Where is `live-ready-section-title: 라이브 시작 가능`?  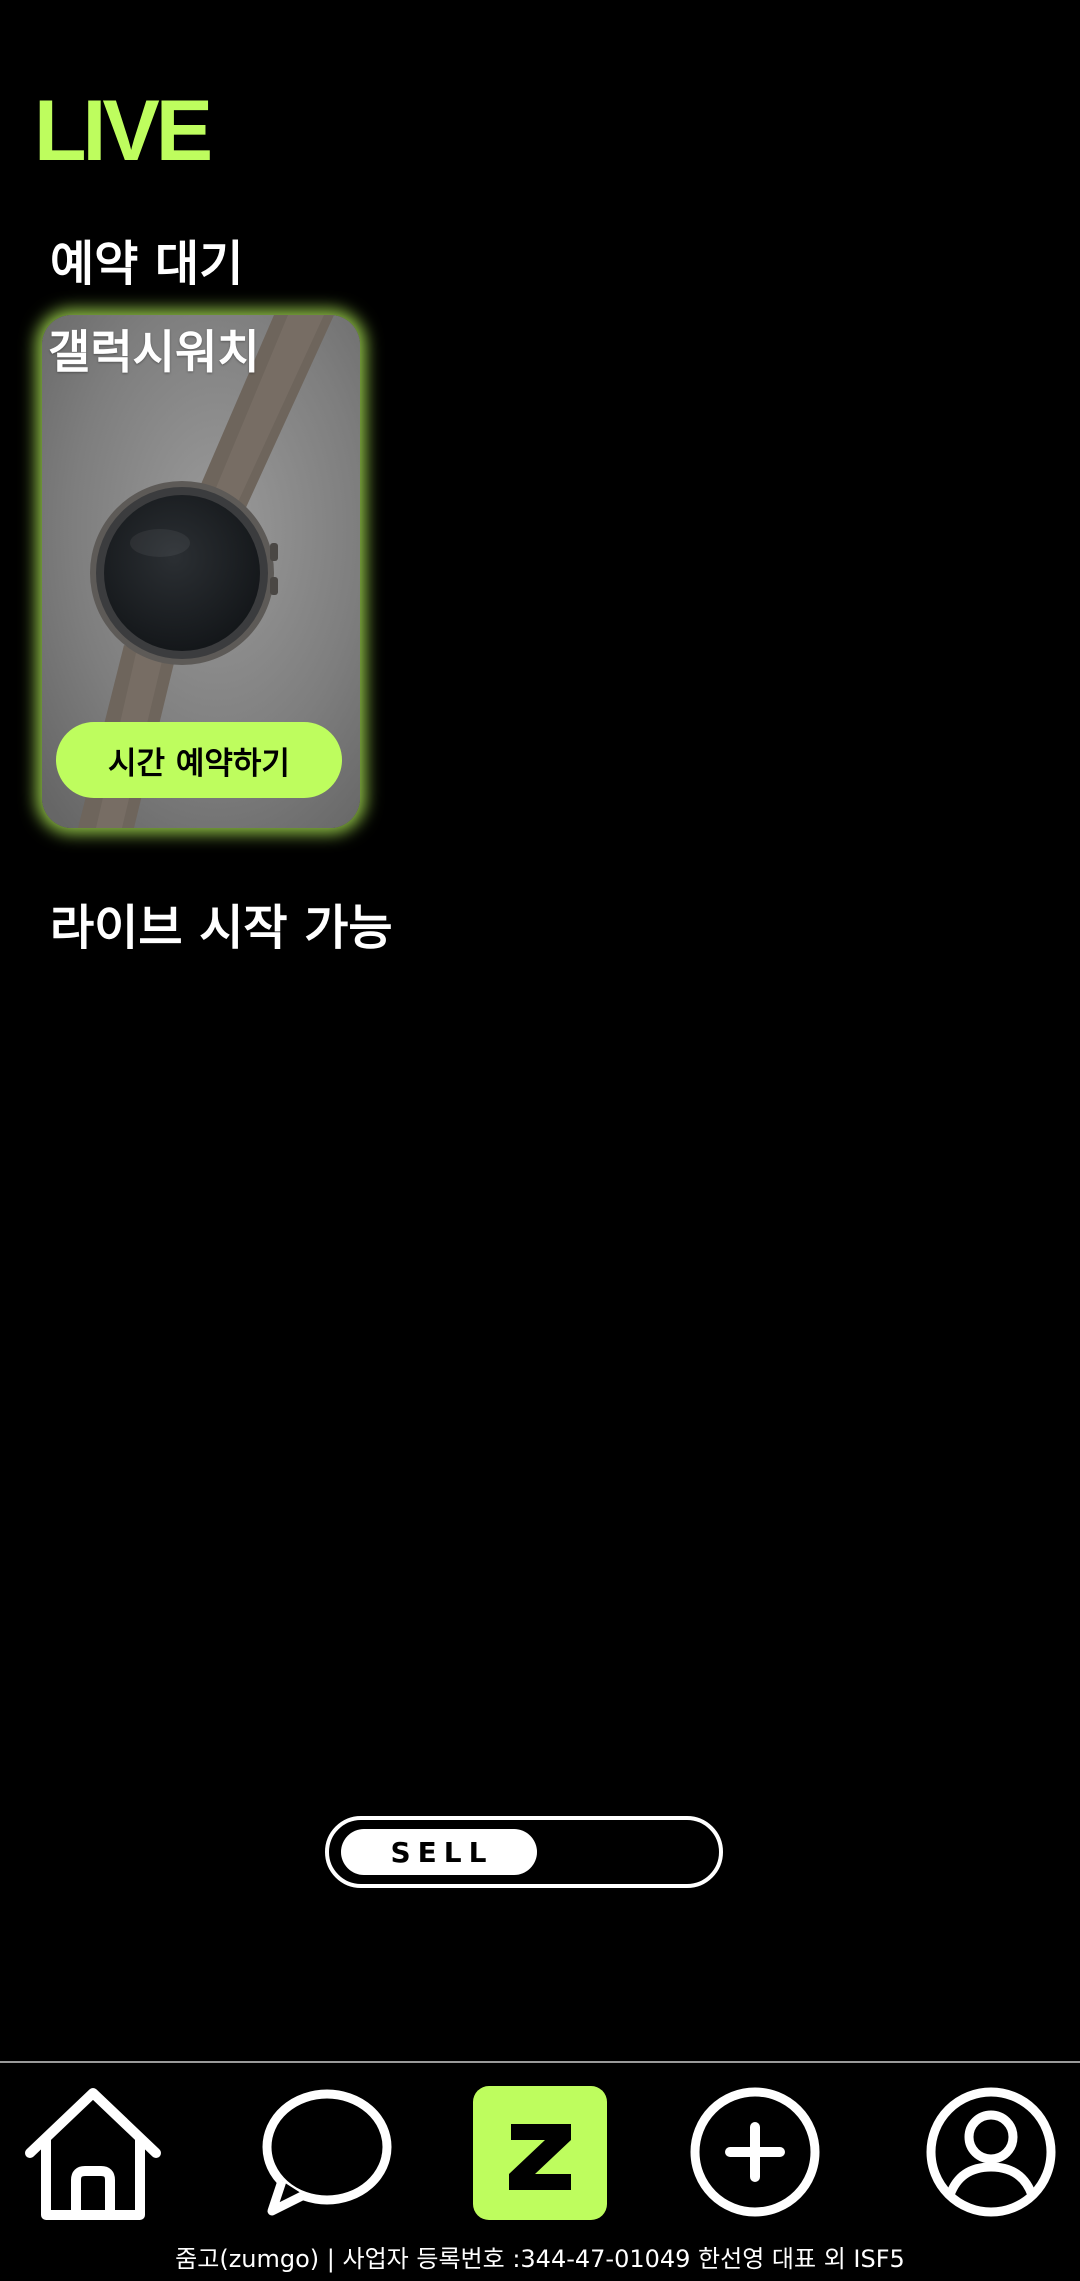 live-ready-section-title: 라이브 시작 가능 is located at coordinates (221, 928).